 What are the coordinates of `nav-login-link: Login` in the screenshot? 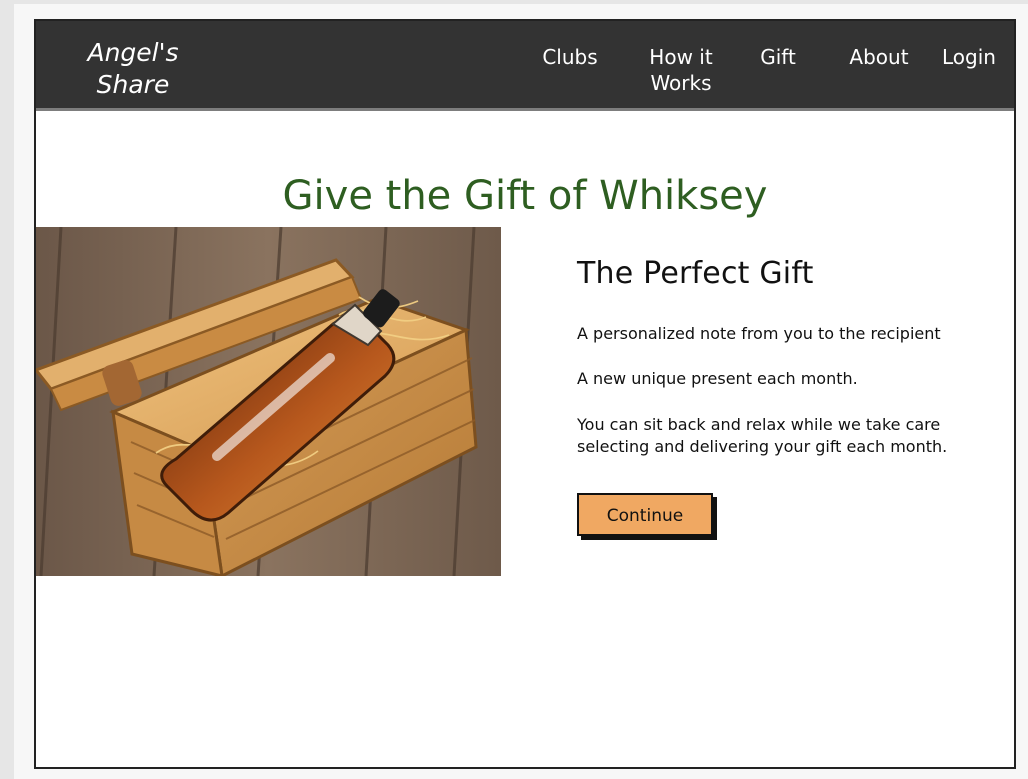 It's located at (969, 57).